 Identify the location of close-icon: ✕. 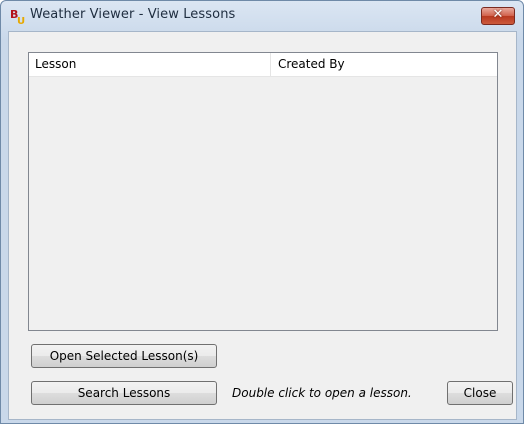
(498, 14).